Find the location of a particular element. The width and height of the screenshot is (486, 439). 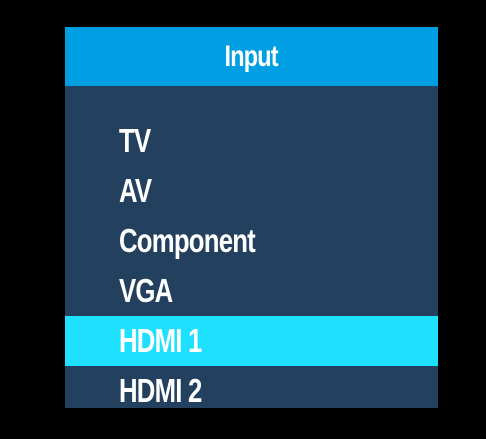

input-option-label: HDMI 1 is located at coordinates (160, 340).